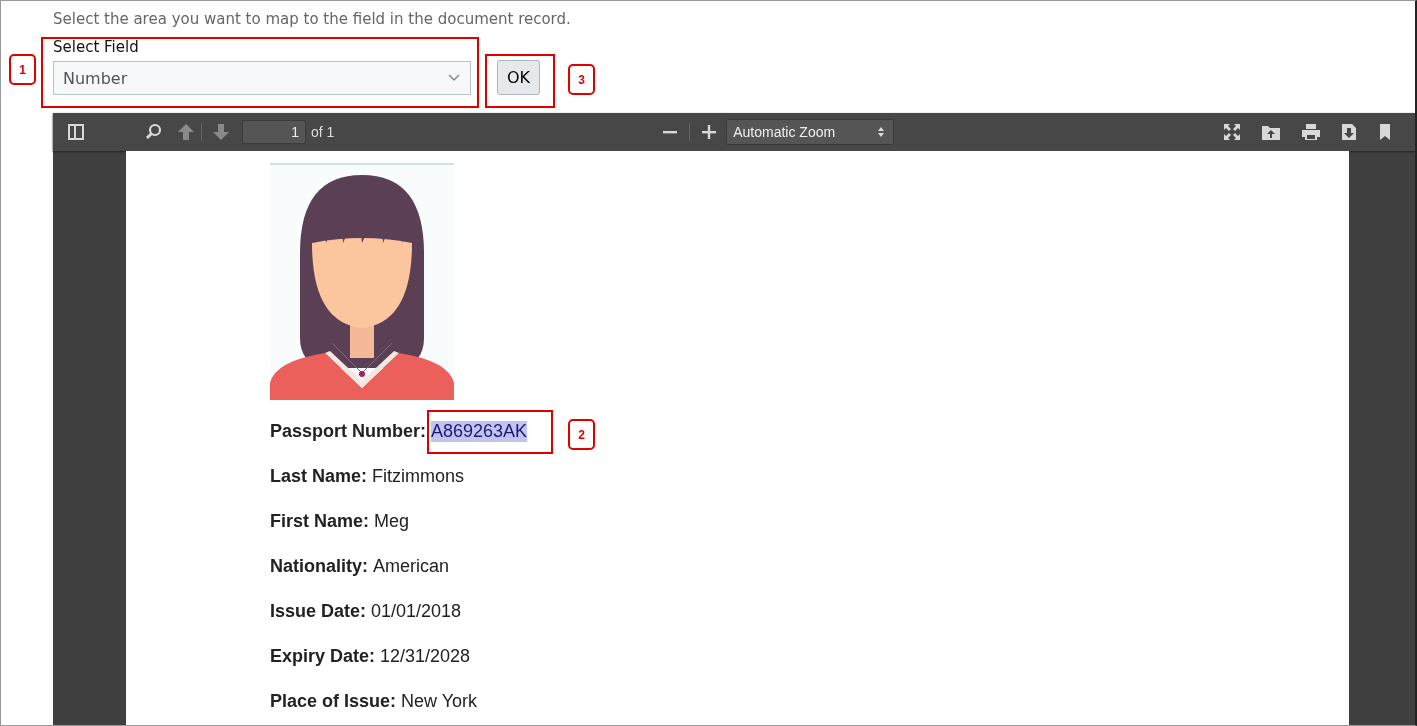  What do you see at coordinates (439, 701) in the screenshot?
I see `field-value: New York` at bounding box center [439, 701].